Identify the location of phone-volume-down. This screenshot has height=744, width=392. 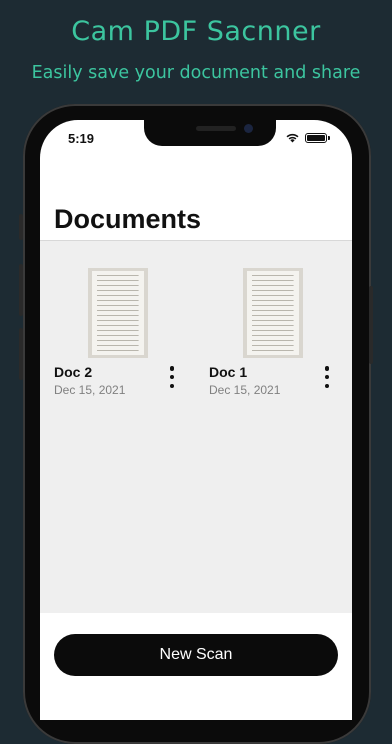
(21, 354).